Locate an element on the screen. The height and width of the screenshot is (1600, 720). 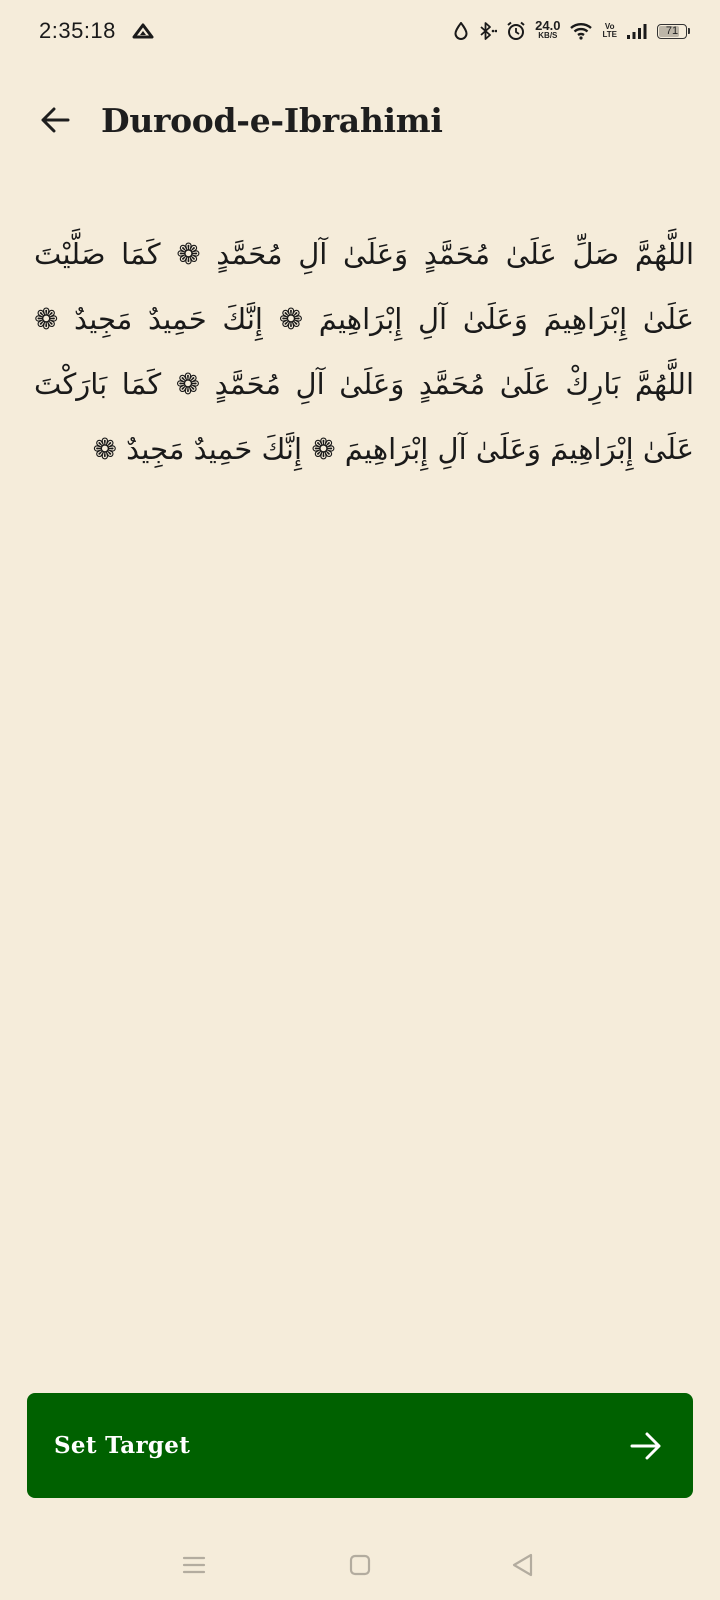
bluetooth-icon is located at coordinates (487, 31).